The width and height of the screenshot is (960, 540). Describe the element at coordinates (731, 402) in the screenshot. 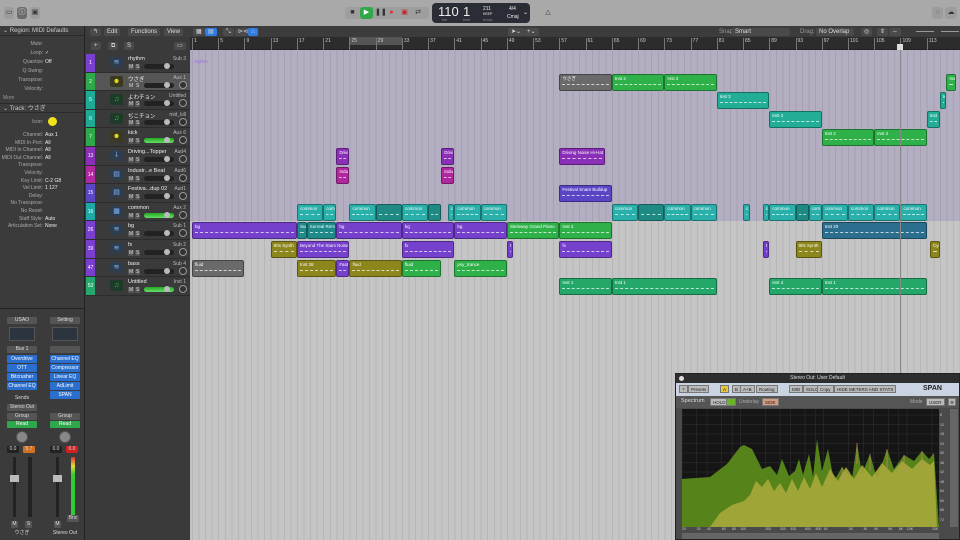

I see `hold-color-swatch` at that location.